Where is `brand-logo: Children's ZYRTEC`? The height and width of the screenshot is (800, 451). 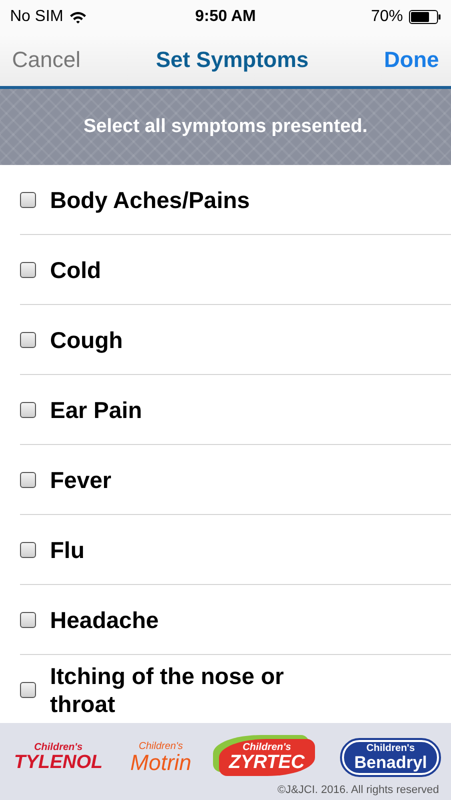 brand-logo: Children's ZYRTEC is located at coordinates (266, 757).